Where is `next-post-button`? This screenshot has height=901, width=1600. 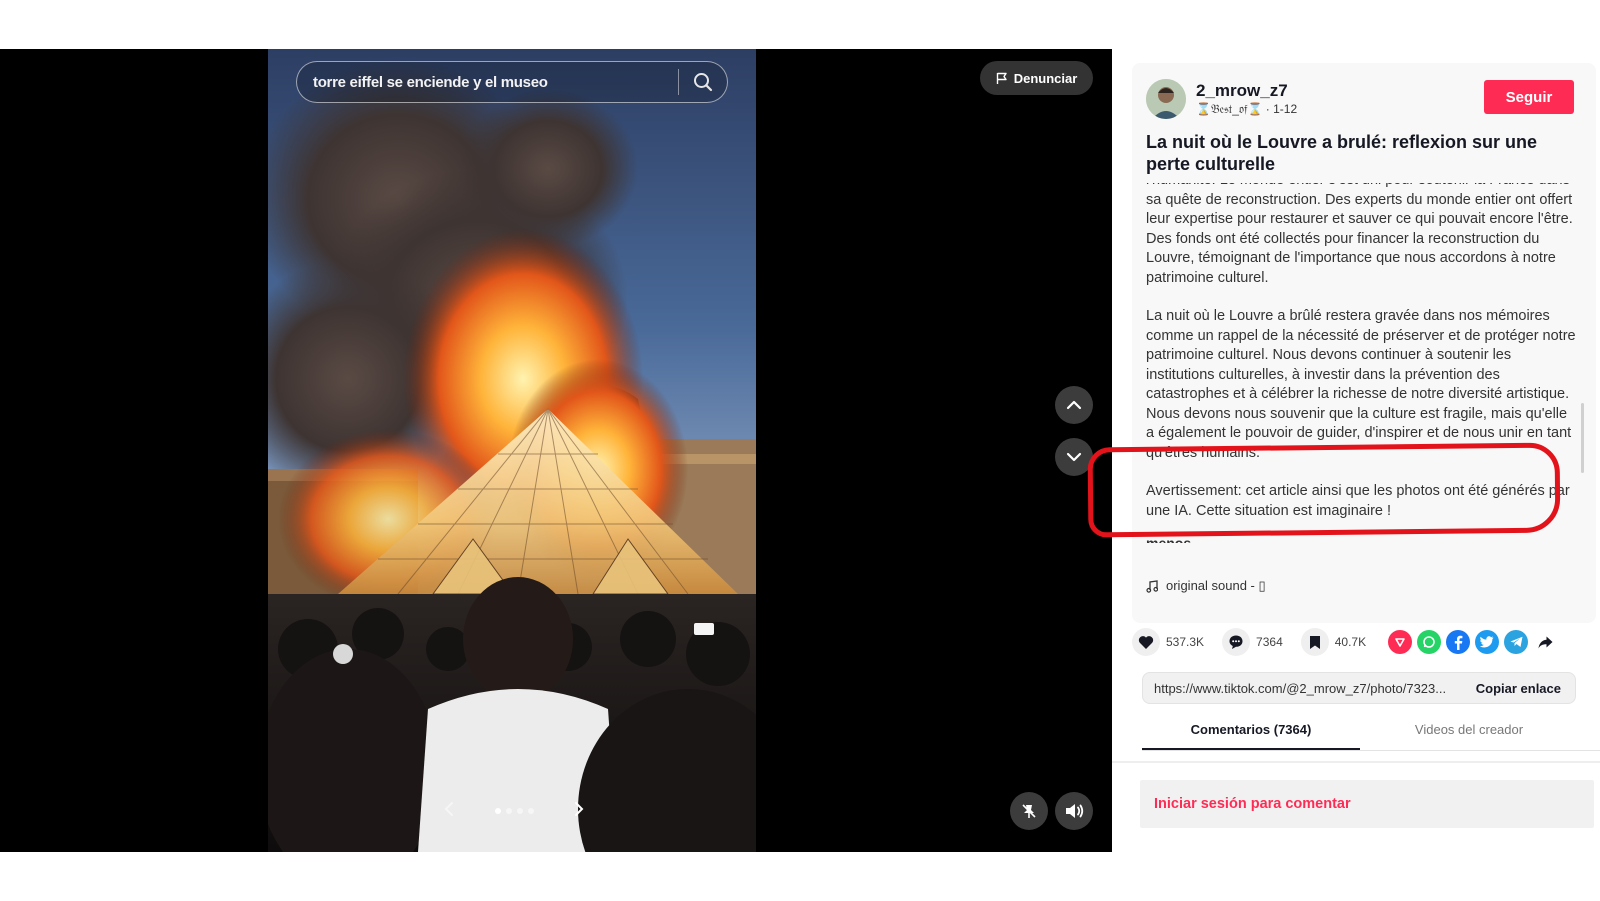 next-post-button is located at coordinates (1074, 457).